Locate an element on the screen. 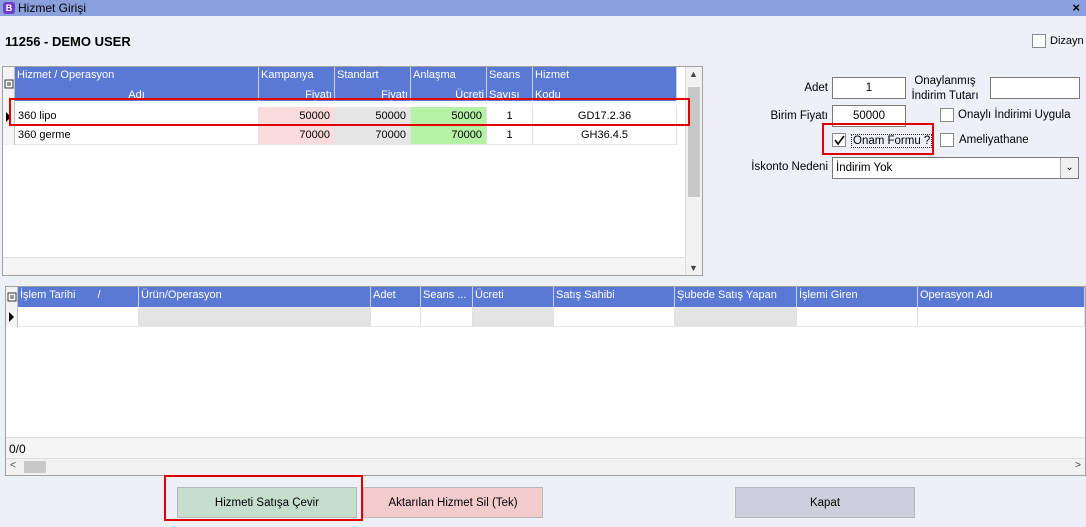 The image size is (1086, 527). col-header-islem-tarihi: İşlem Tarihi / is located at coordinates (78, 297).